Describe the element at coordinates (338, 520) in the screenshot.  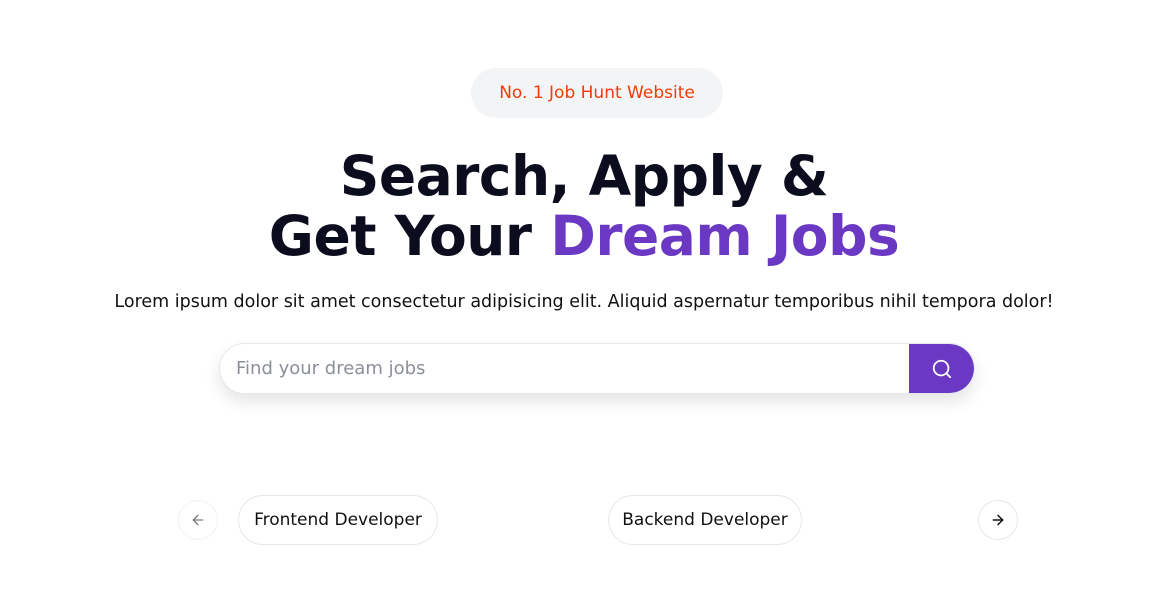
I see `category-chip-frontend-developer: Frontend Developer` at that location.